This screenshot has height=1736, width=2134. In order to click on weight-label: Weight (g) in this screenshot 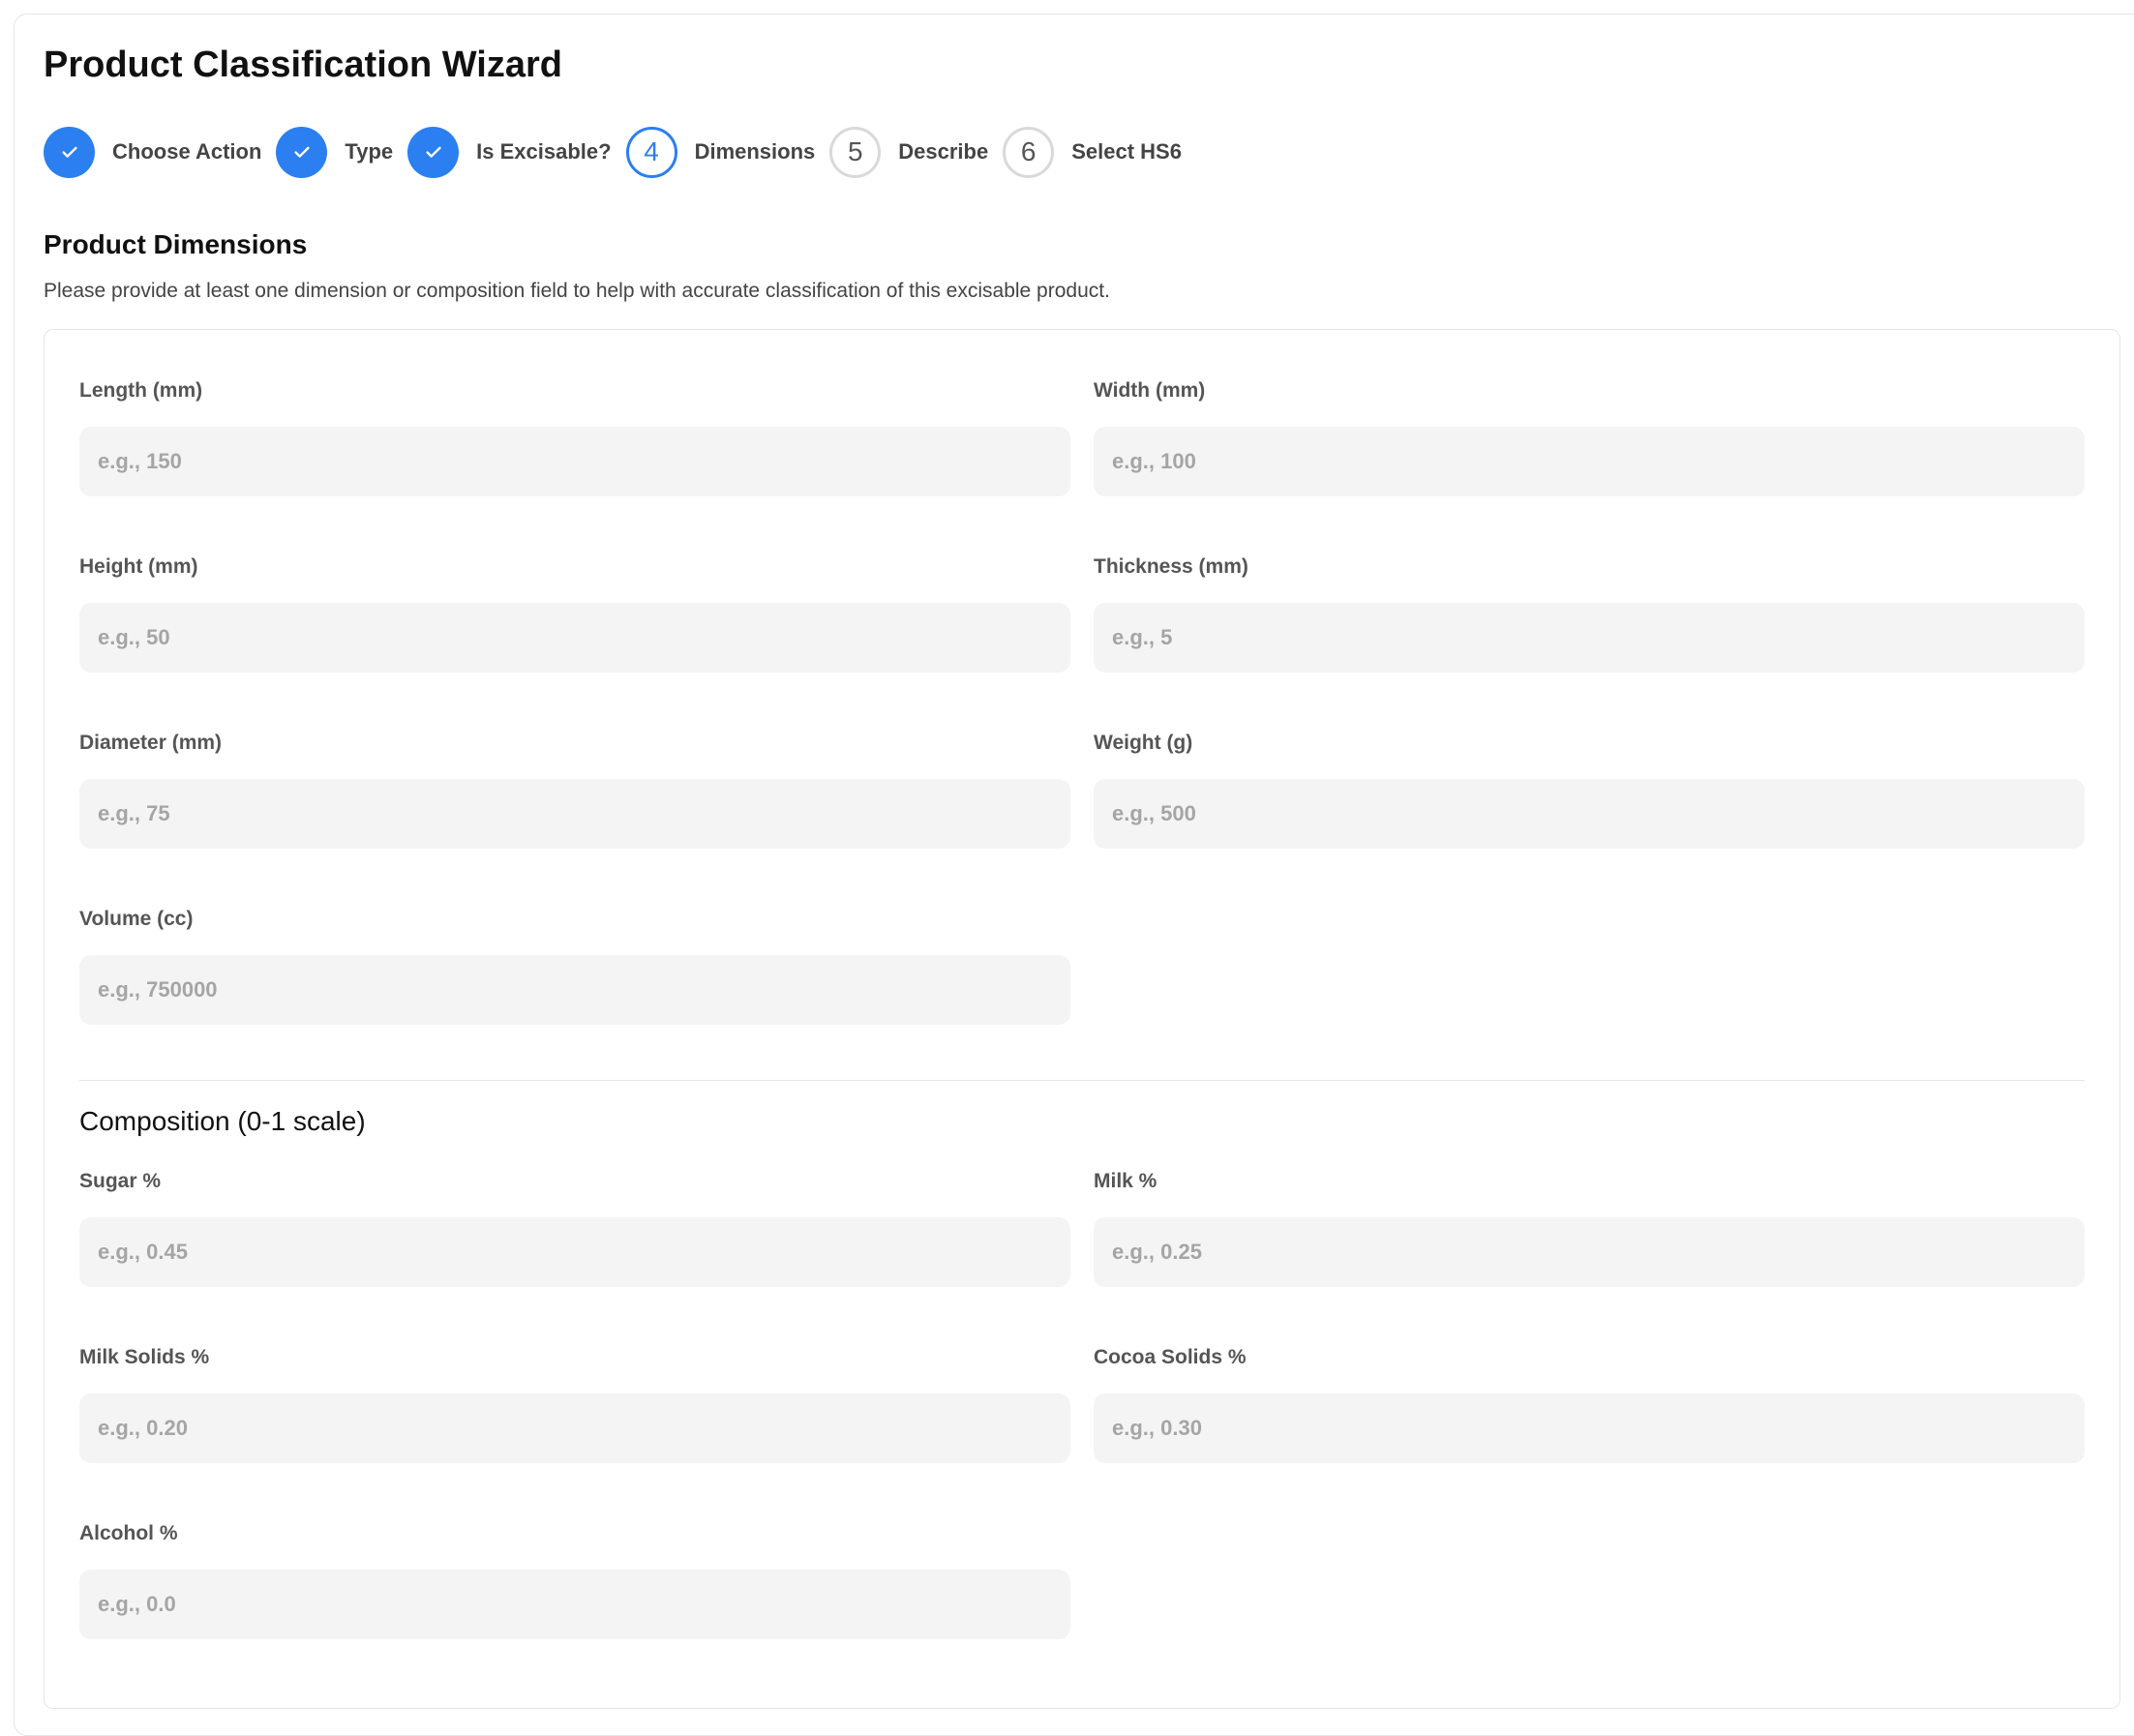, I will do `click(1143, 743)`.